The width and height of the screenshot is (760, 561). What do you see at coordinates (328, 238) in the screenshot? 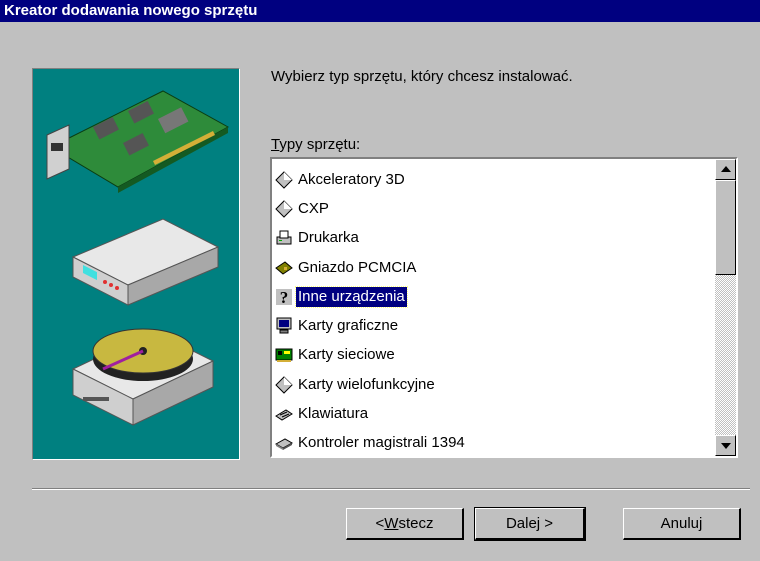
I see `list-item-label: Drukarka` at bounding box center [328, 238].